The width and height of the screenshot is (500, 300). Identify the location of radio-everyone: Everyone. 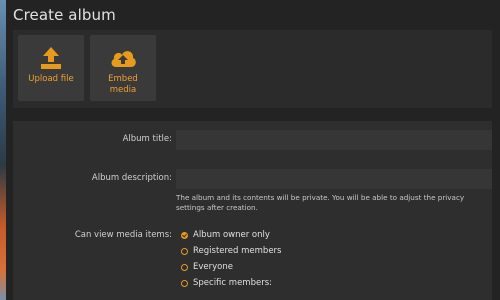
(207, 267).